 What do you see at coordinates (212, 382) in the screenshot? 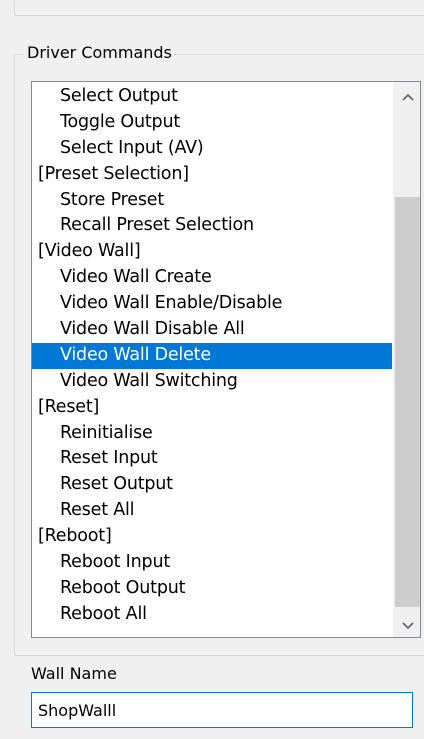
I see `list-item: Video Wall Switching` at bounding box center [212, 382].